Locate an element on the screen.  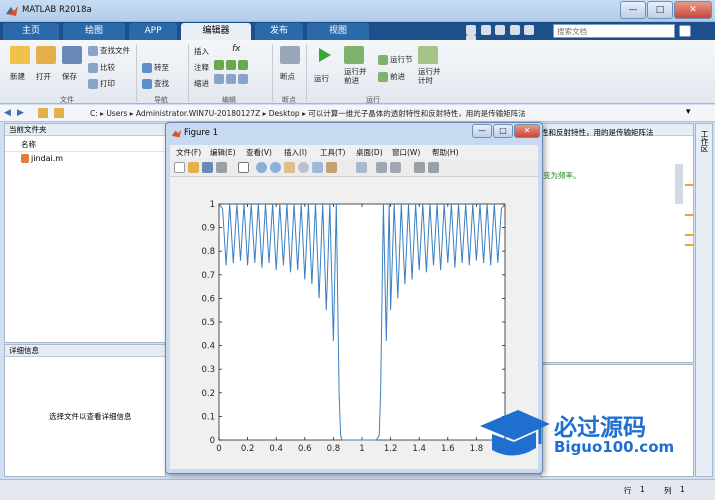
tab-home: 主页 is located at coordinates (31, 31).